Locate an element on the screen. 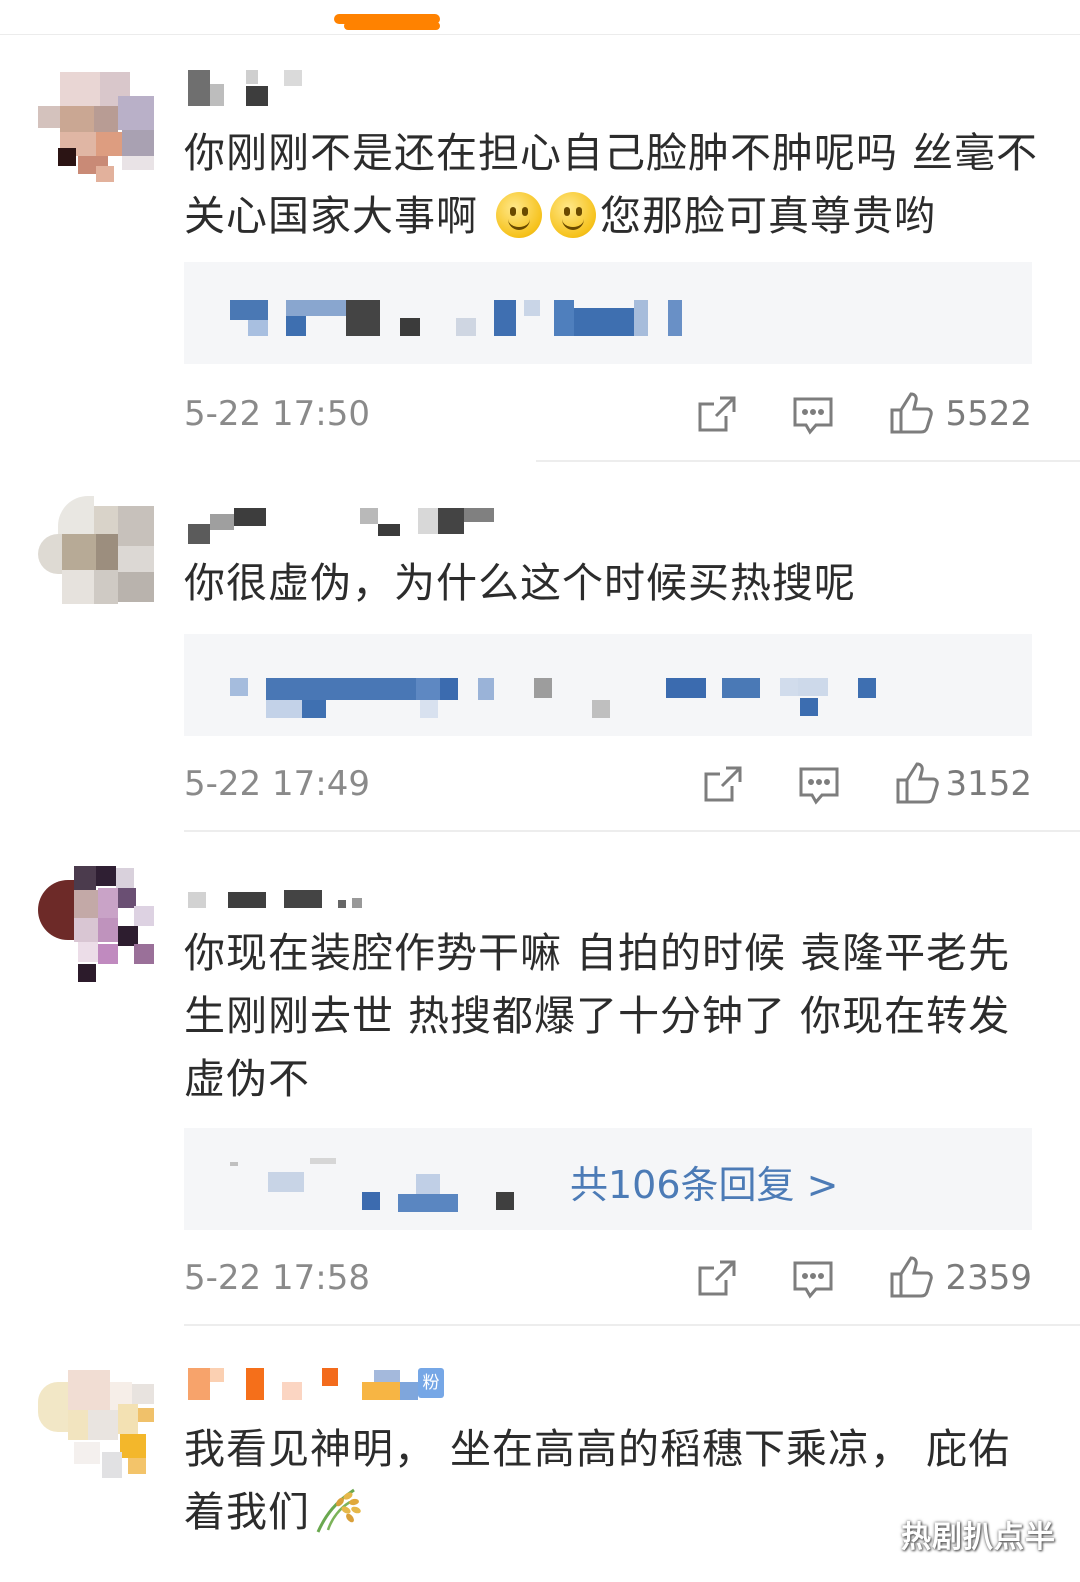  like-count: 3152 is located at coordinates (988, 784).